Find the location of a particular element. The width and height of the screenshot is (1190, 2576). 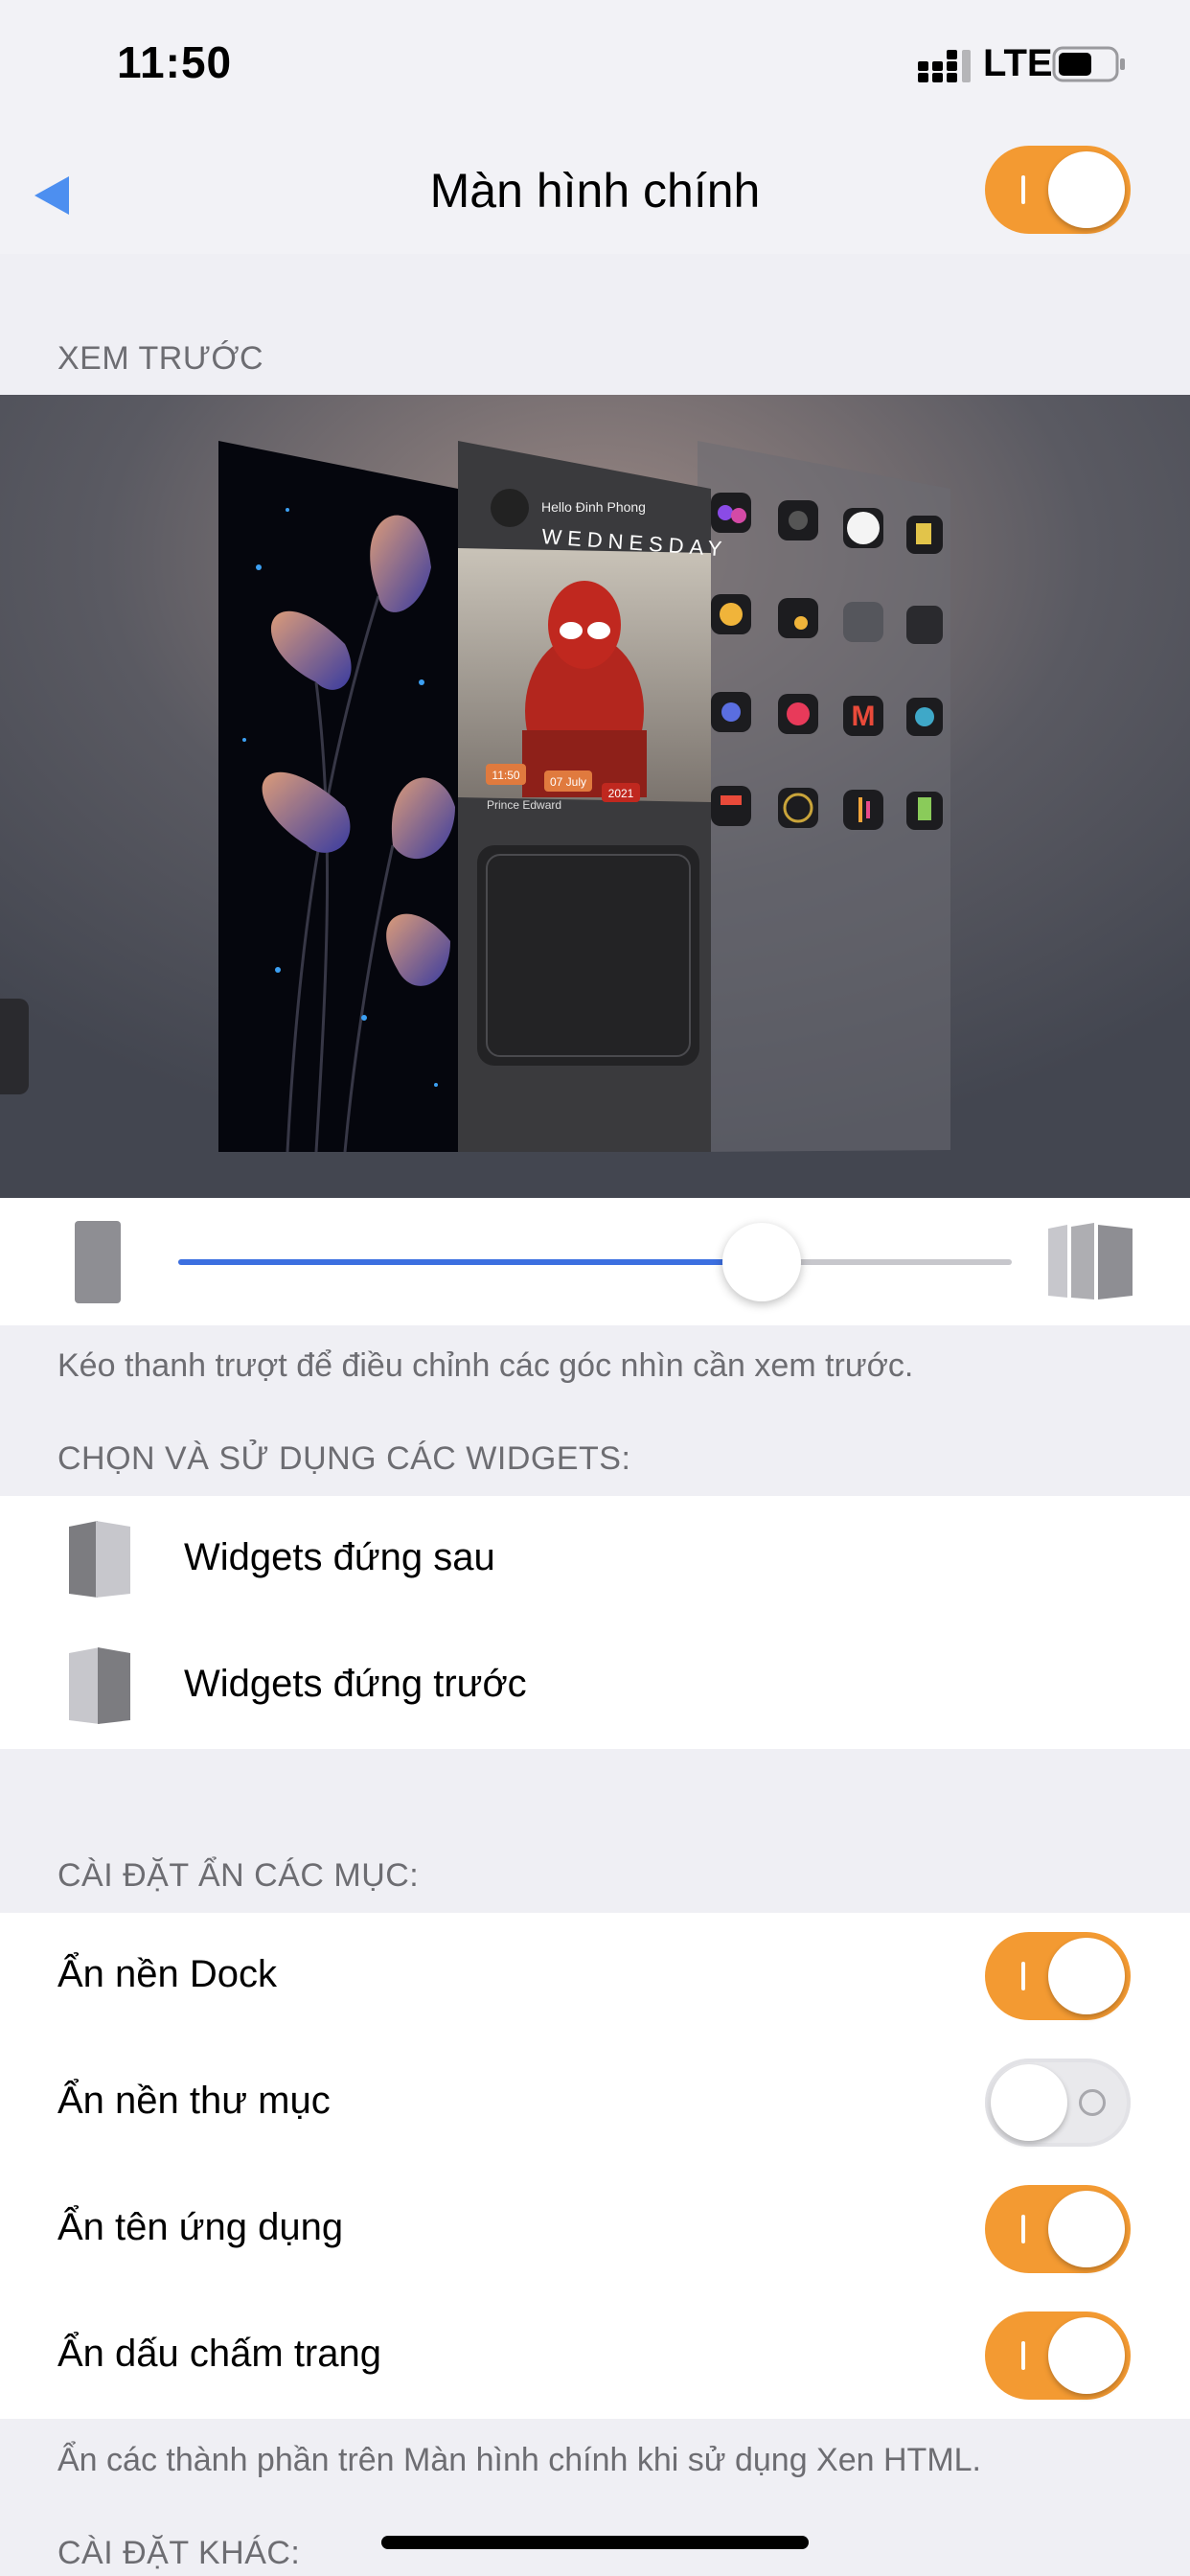

network-type: LTE is located at coordinates (1018, 63).